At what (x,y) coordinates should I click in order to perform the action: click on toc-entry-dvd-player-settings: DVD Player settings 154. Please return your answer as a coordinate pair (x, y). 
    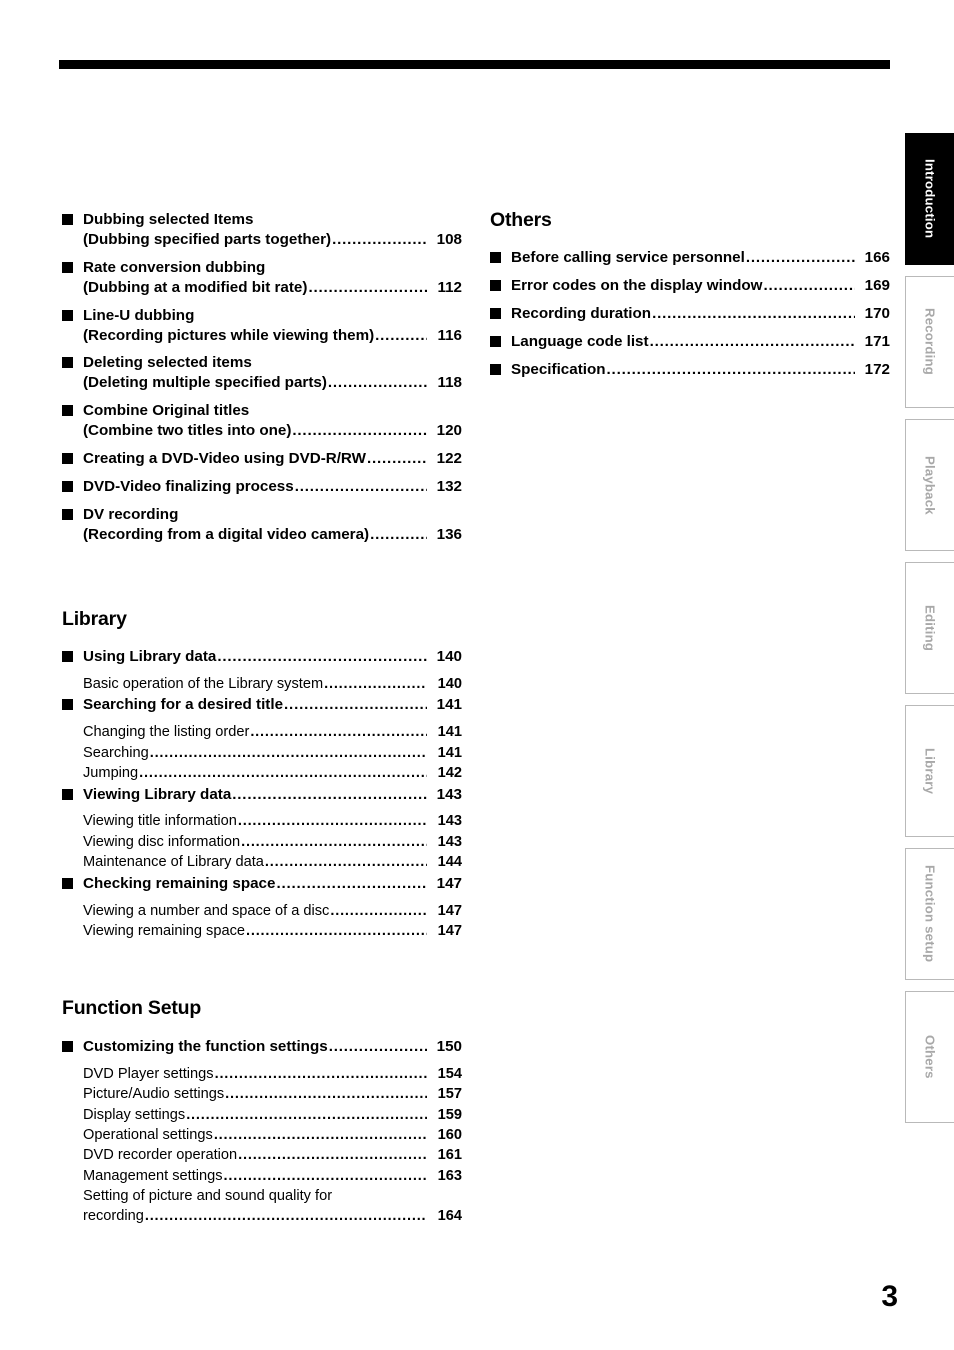
    Looking at the image, I should click on (262, 1074).